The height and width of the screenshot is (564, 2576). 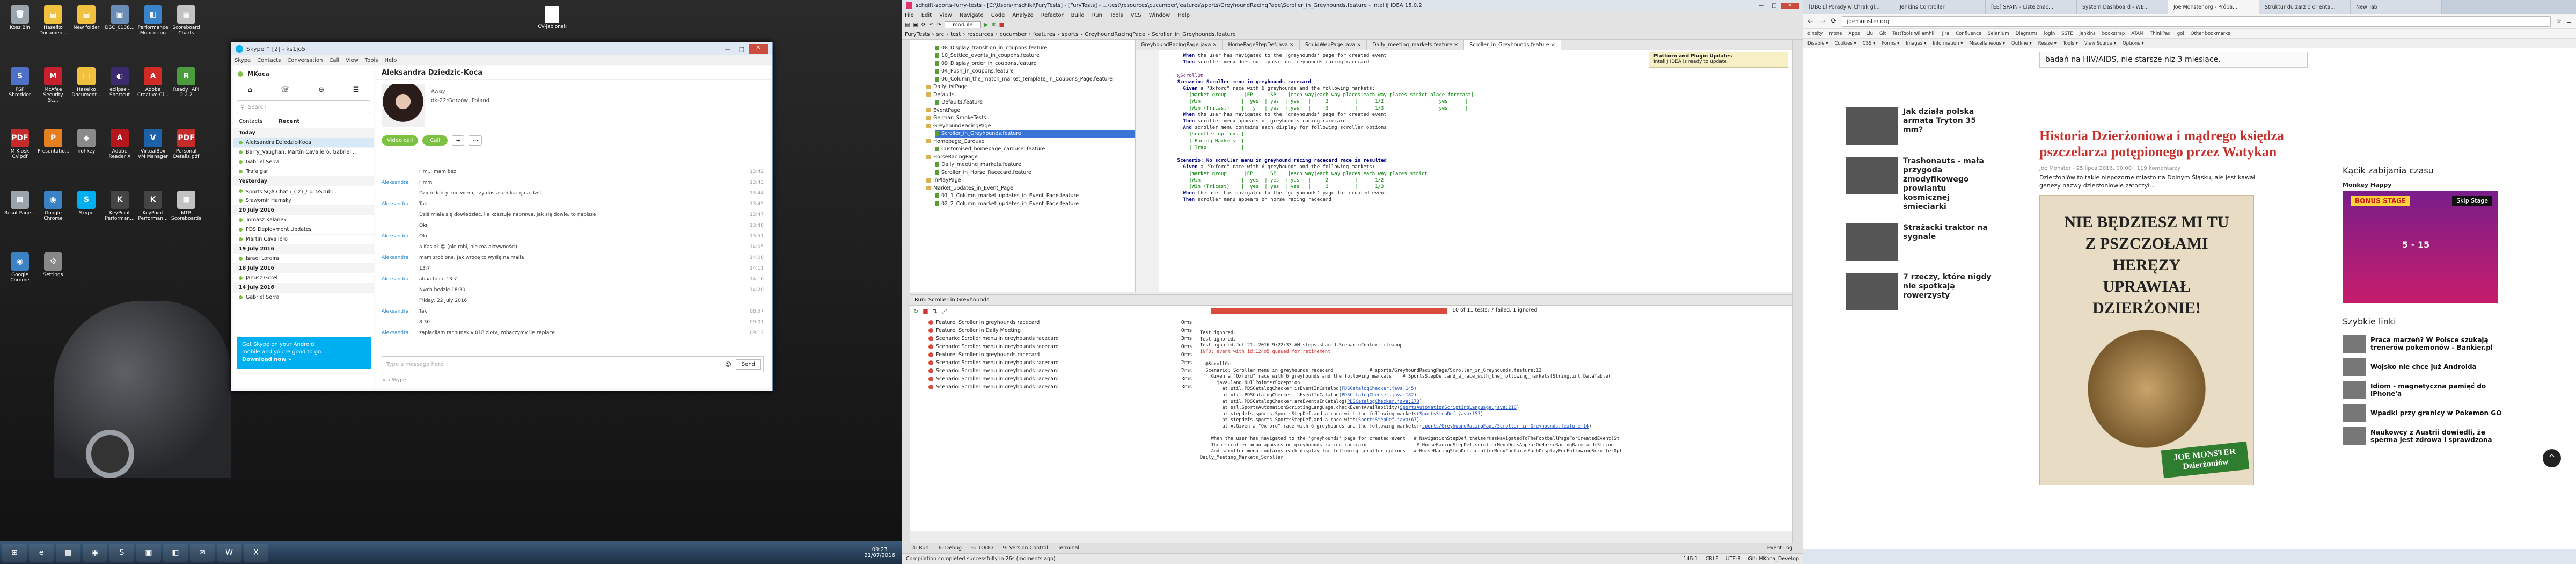 I want to click on browser-tab: New Tab, so click(x=2396, y=7).